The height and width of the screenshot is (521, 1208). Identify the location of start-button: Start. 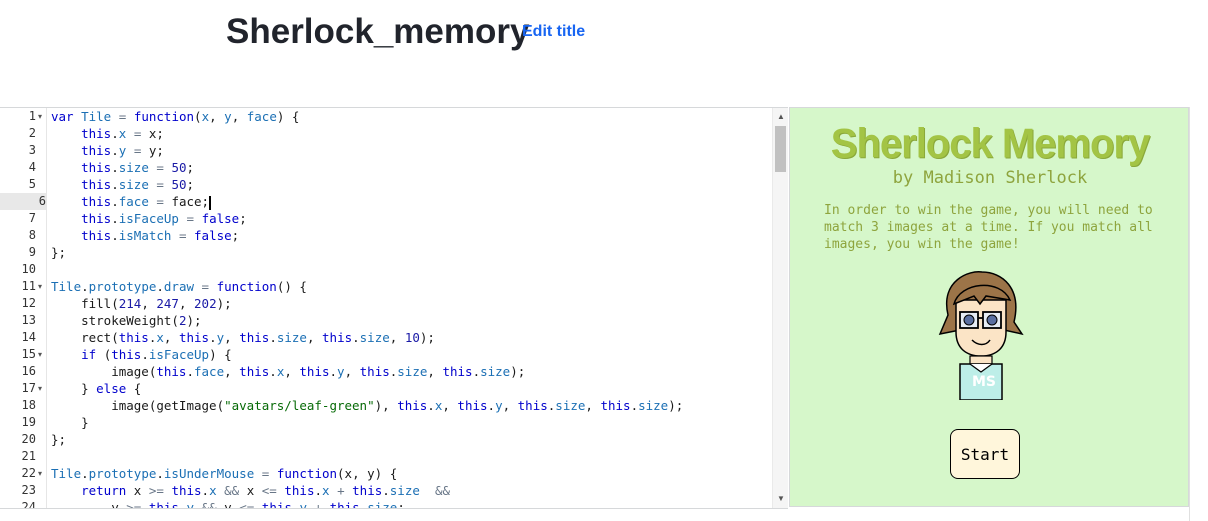
(985, 454).